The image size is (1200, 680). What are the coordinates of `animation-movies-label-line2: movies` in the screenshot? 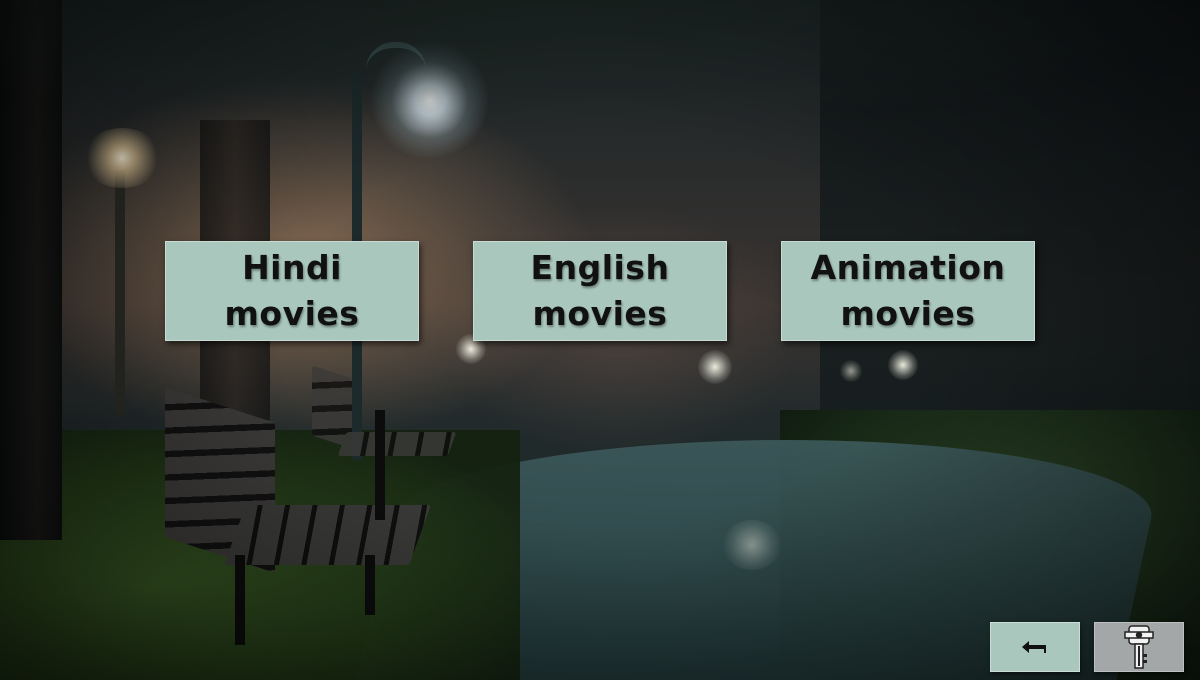 It's located at (908, 313).